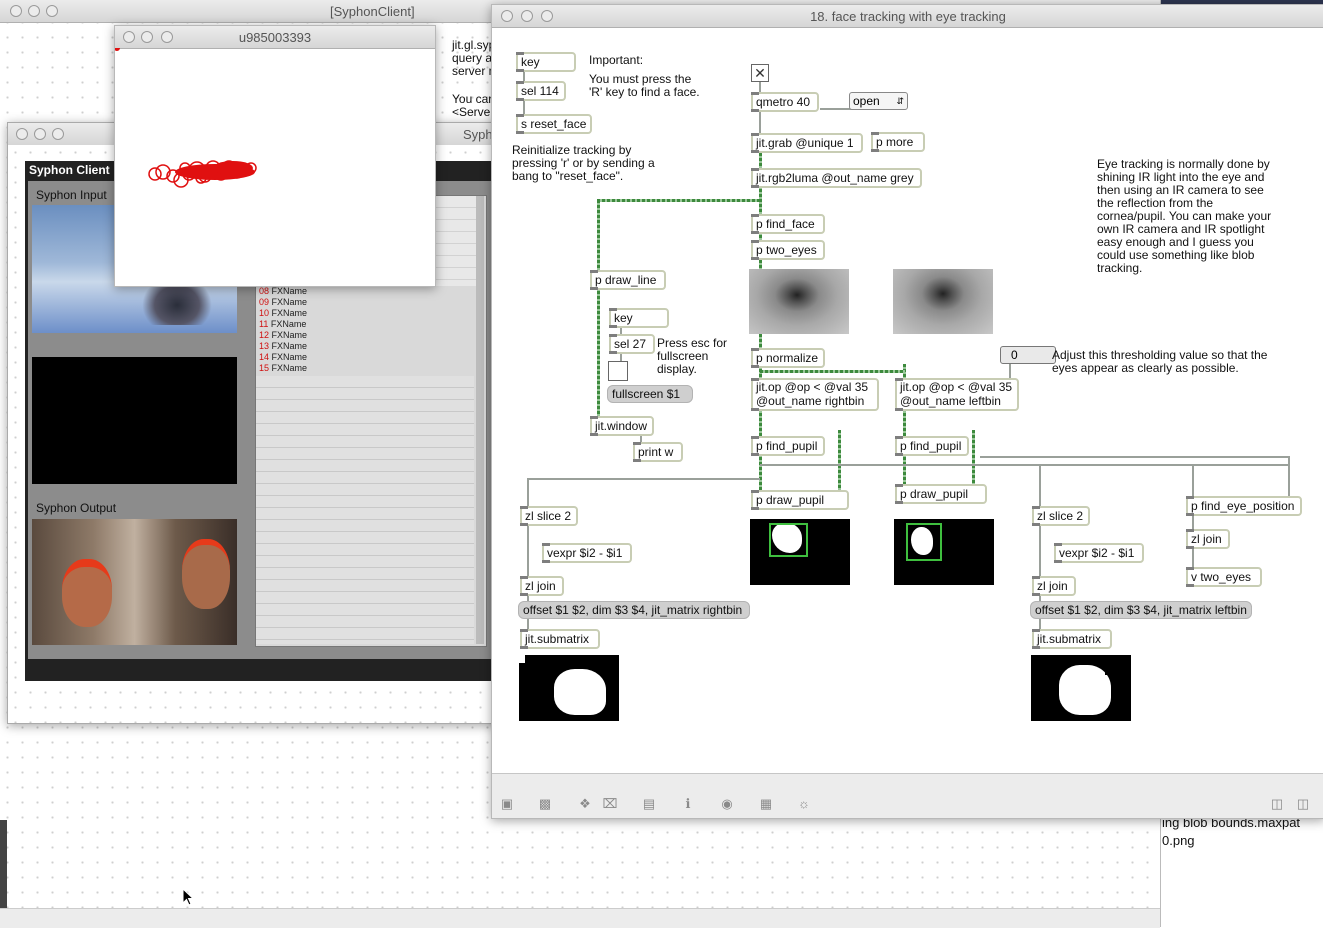 This screenshot has width=1323, height=928. Describe the element at coordinates (1028, 355) in the screenshot. I see `threshold-number-box: 0` at that location.